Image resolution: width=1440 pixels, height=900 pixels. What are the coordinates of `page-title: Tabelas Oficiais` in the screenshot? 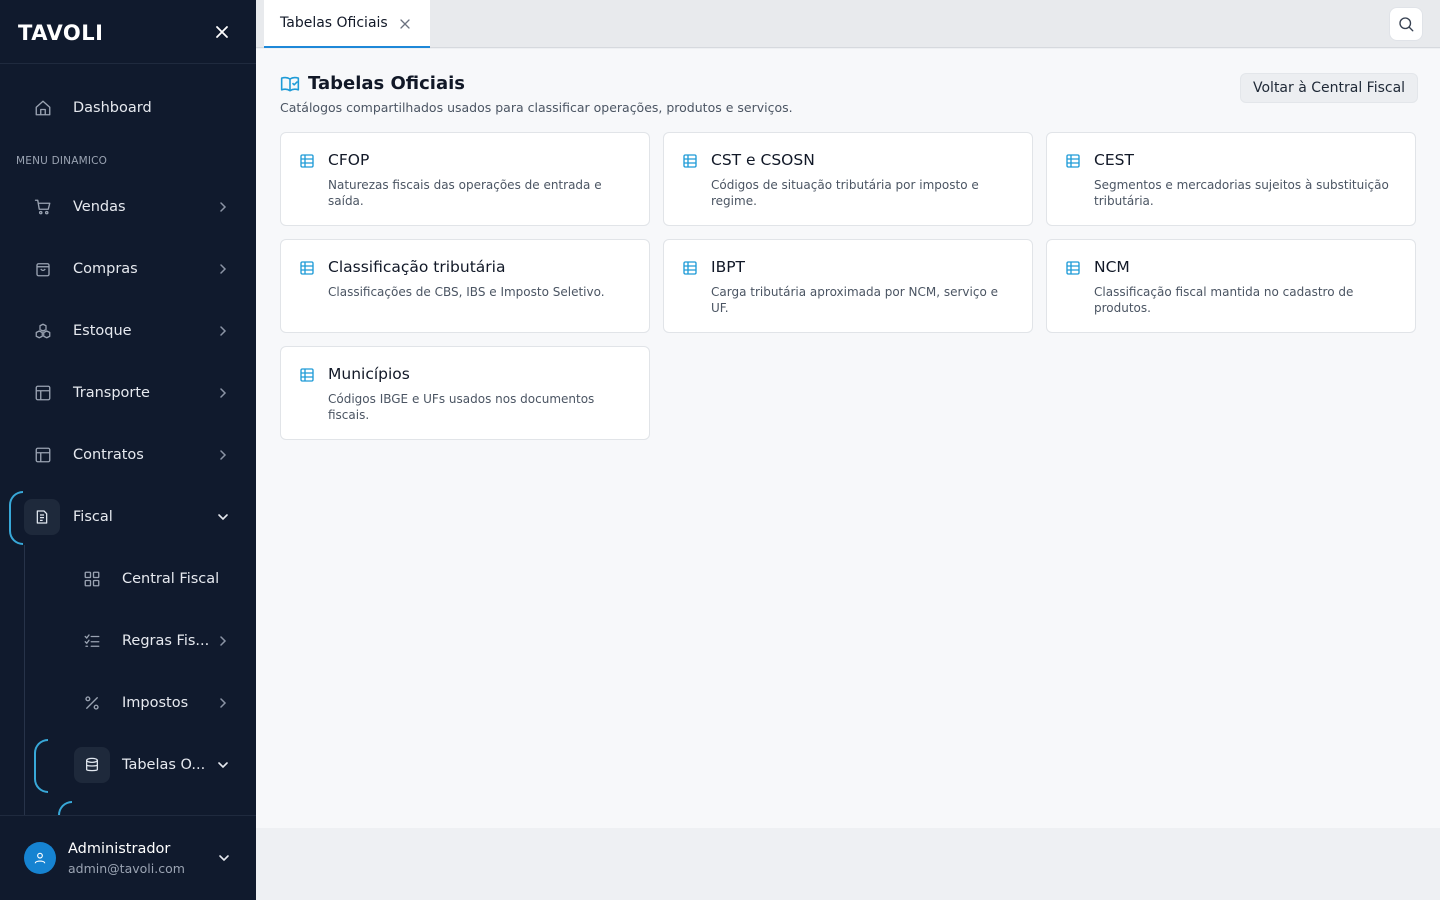 It's located at (387, 83).